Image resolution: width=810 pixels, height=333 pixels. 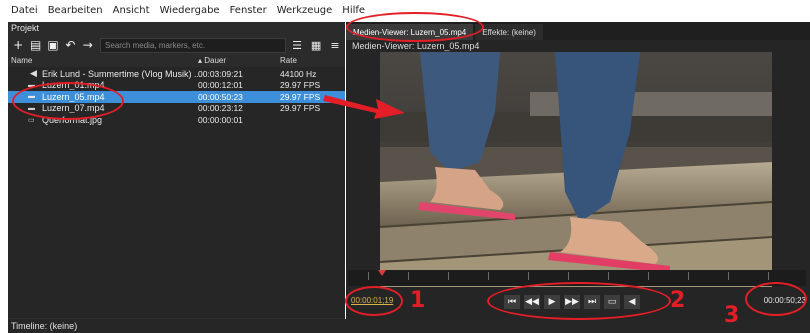 What do you see at coordinates (190, 10) in the screenshot?
I see `menu-wiedergabe: Wiedergabe` at bounding box center [190, 10].